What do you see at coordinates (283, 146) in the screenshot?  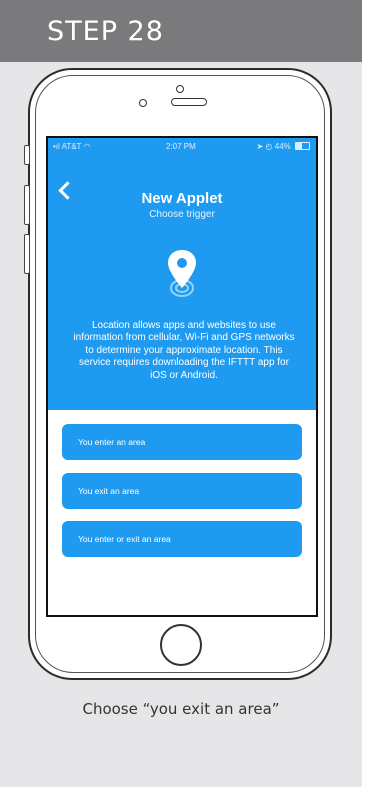 I see `status-right: ➤ ◴ 44%` at bounding box center [283, 146].